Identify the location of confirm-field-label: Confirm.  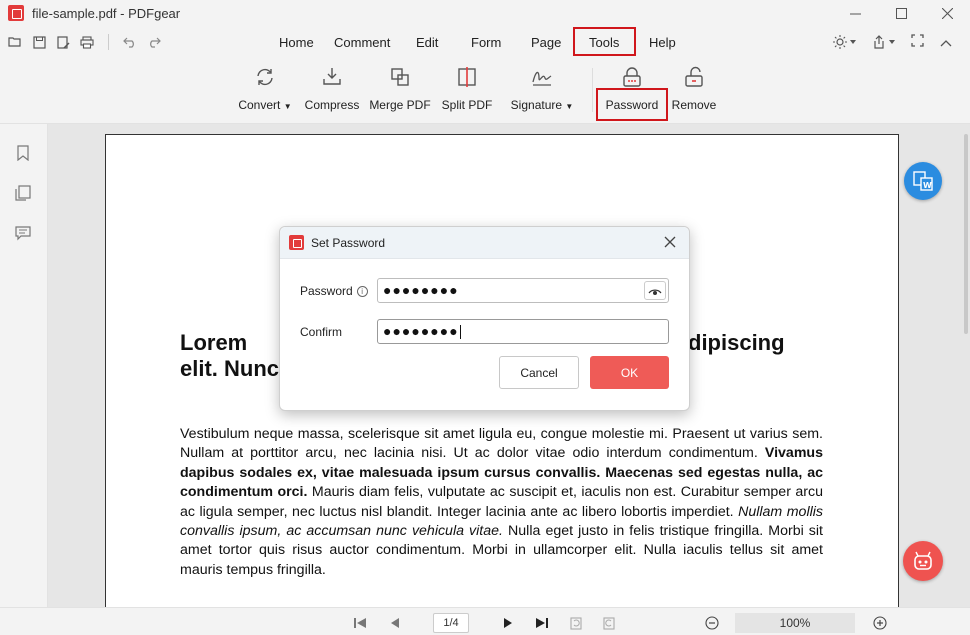
(321, 332).